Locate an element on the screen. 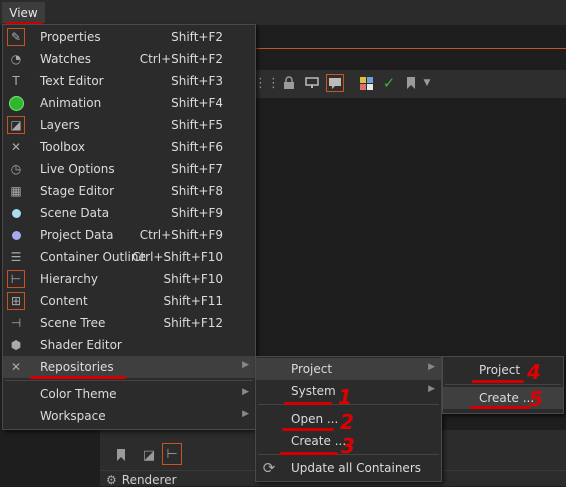  menu-item-layers: ◪ Layers Shift+F5 is located at coordinates (129, 125).